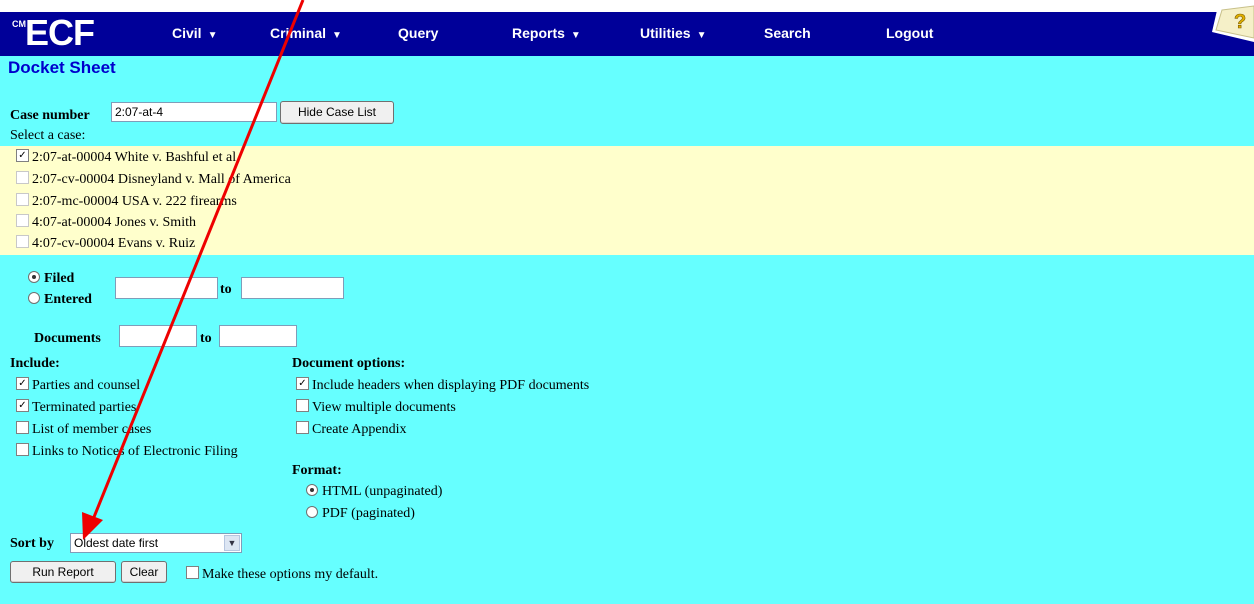 Image resolution: width=1254 pixels, height=604 pixels. I want to click on sort-by-select: Oldest date first ▼, so click(156, 543).